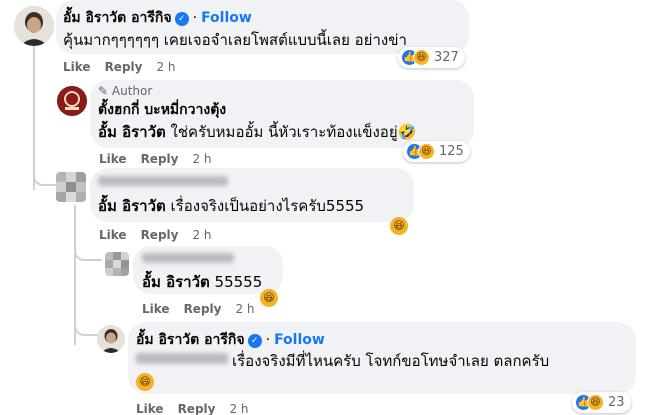 This screenshot has width=650, height=415. Describe the element at coordinates (616, 402) in the screenshot. I see `reaction-count: 23` at that location.